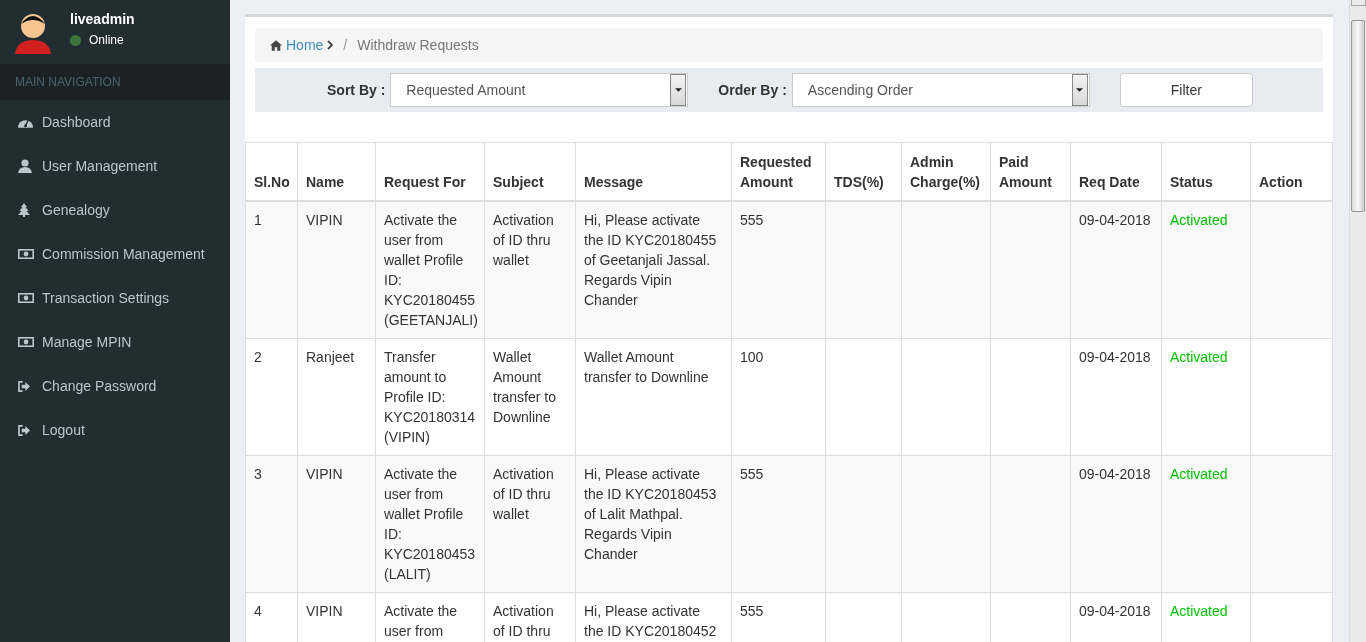 This screenshot has width=1366, height=642. I want to click on column-header: Status, so click(1191, 182).